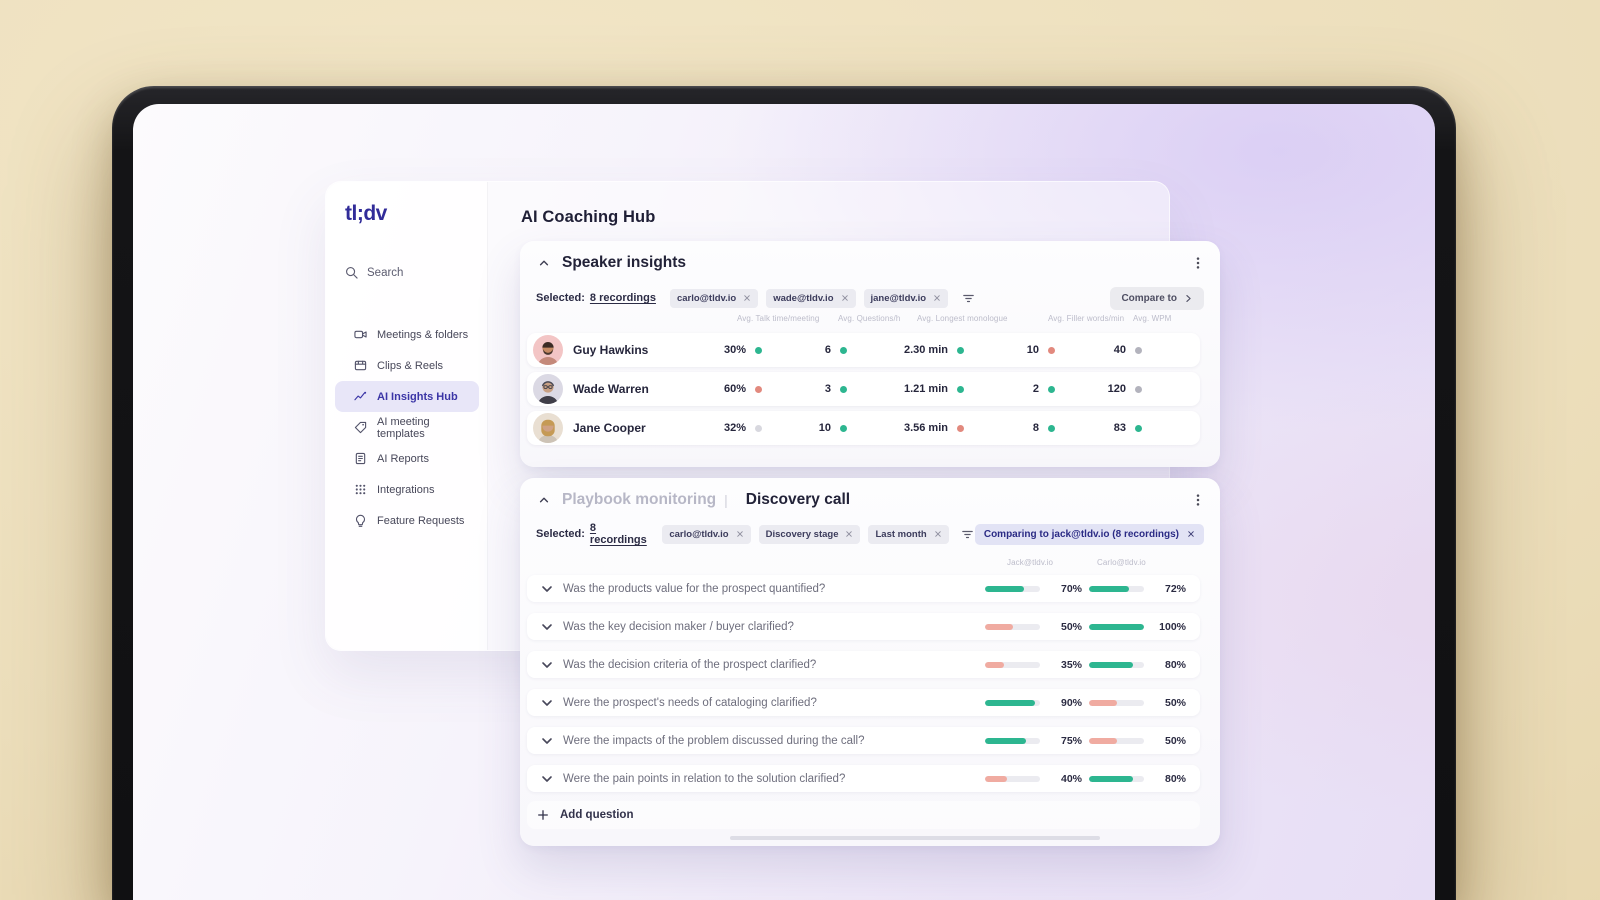  What do you see at coordinates (403, 427) in the screenshot?
I see `sidebar-item-label: AI meeting templates` at bounding box center [403, 427].